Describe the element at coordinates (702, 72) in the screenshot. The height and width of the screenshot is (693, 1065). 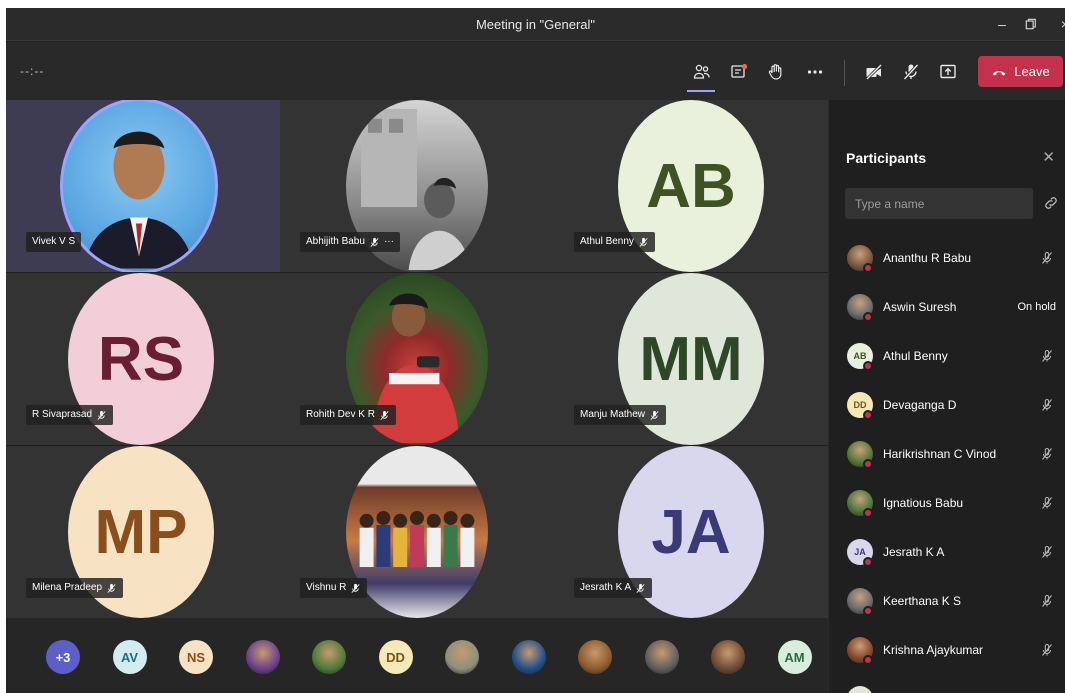
I see `participants-icon` at that location.